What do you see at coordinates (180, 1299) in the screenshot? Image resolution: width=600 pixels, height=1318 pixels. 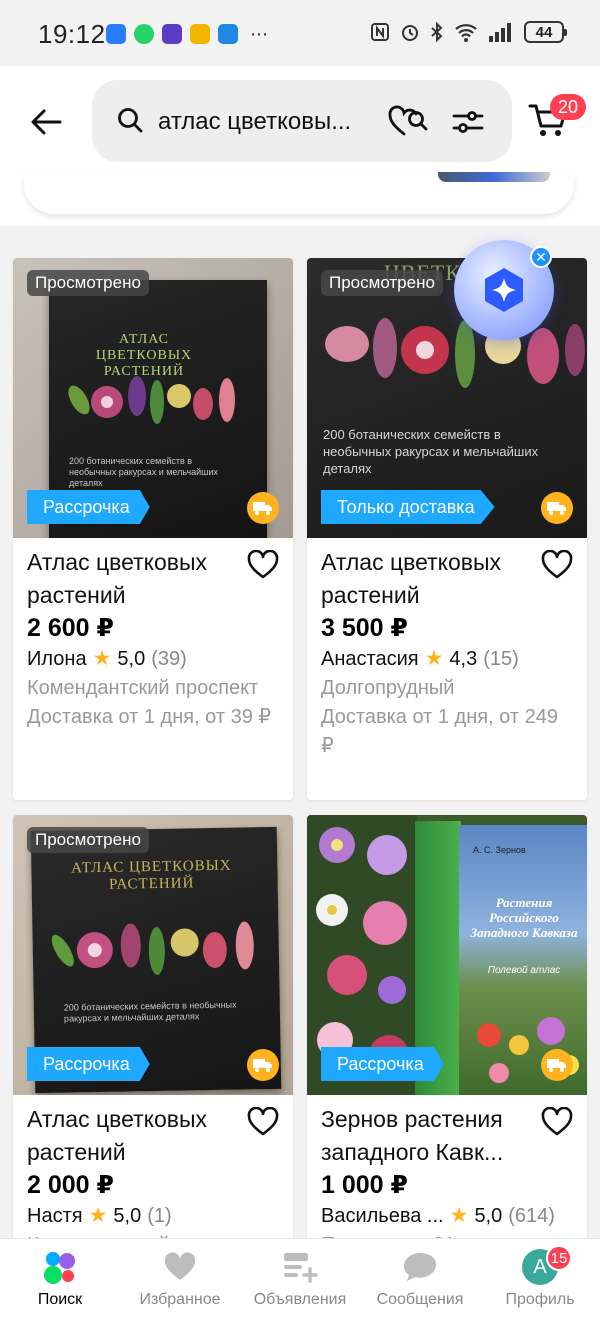 I see `nav-label-favorites: Избранное` at bounding box center [180, 1299].